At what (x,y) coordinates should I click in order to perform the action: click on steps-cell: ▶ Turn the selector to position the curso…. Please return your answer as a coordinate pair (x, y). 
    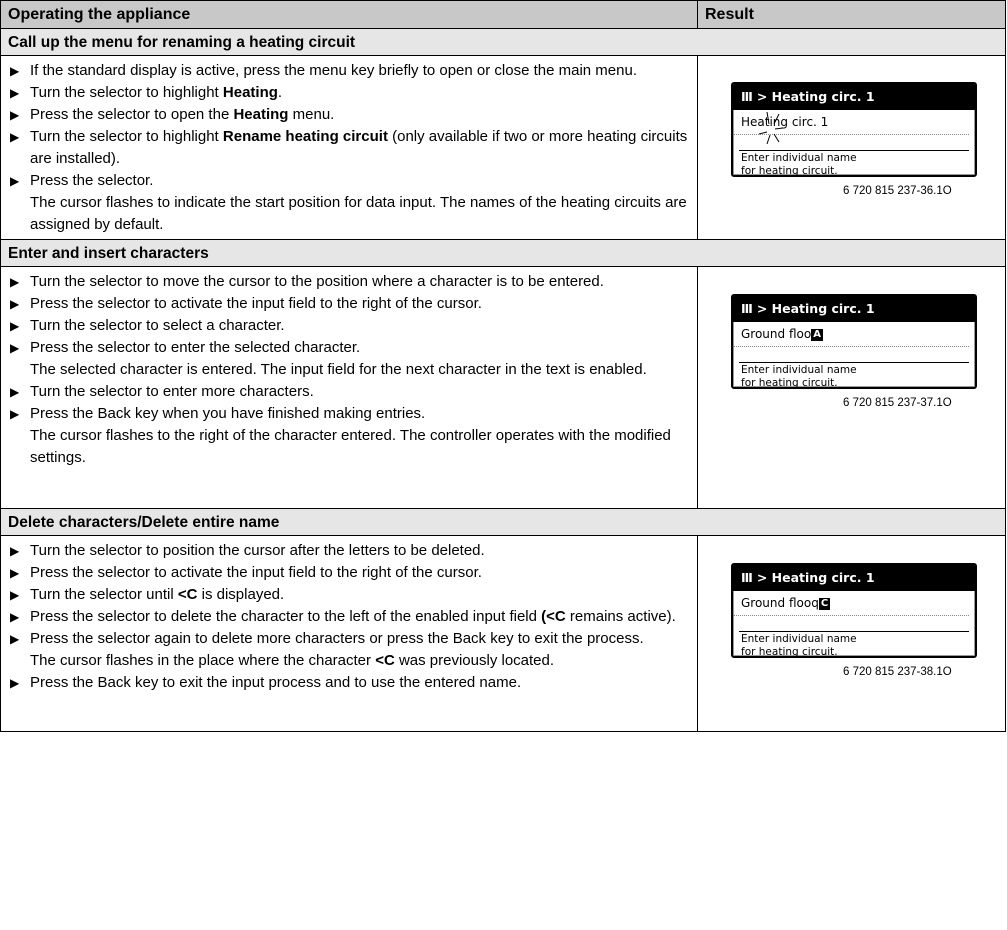
    Looking at the image, I should click on (349, 633).